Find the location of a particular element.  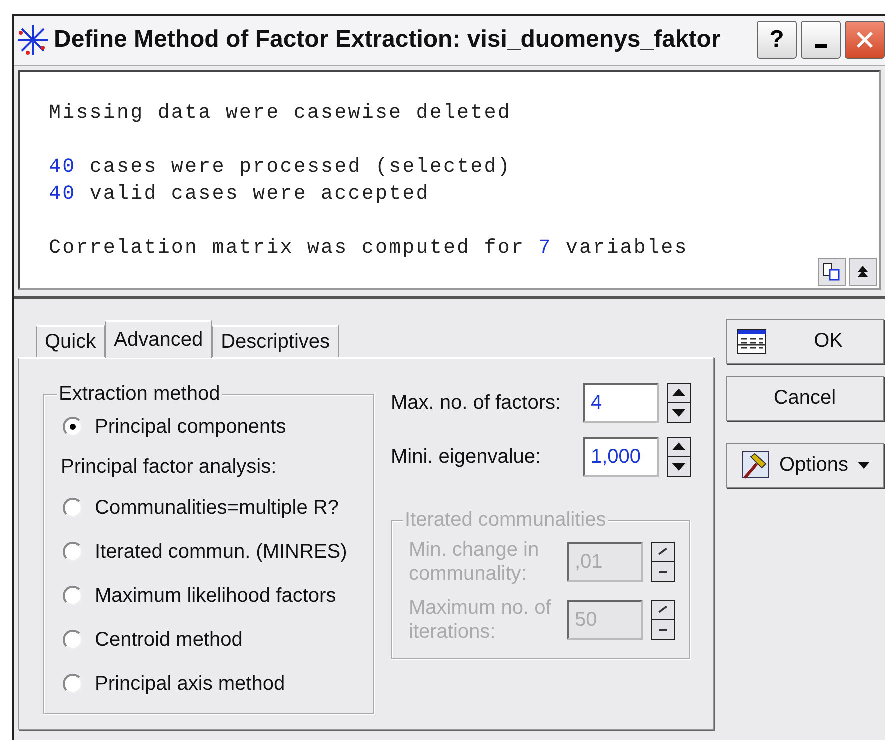

group-title: Iterated communalities is located at coordinates (506, 520).